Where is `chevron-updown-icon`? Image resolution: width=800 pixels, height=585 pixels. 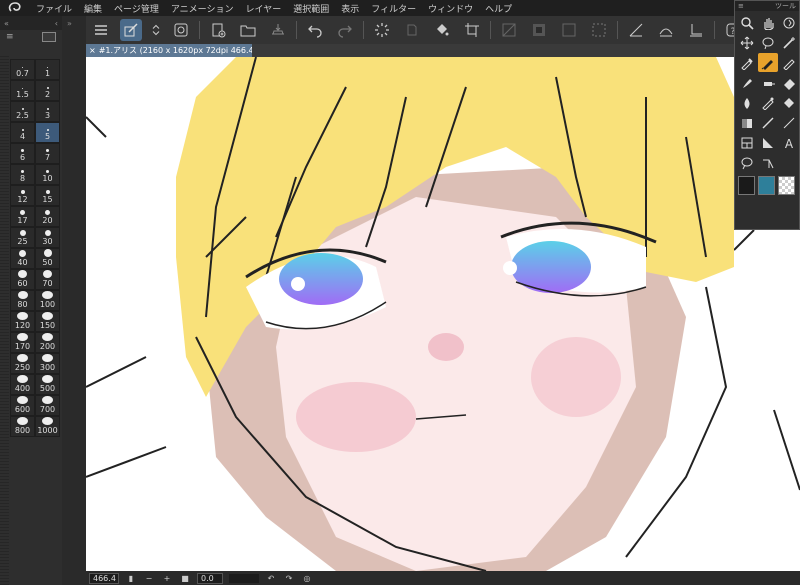 chevron-updown-icon is located at coordinates (156, 30).